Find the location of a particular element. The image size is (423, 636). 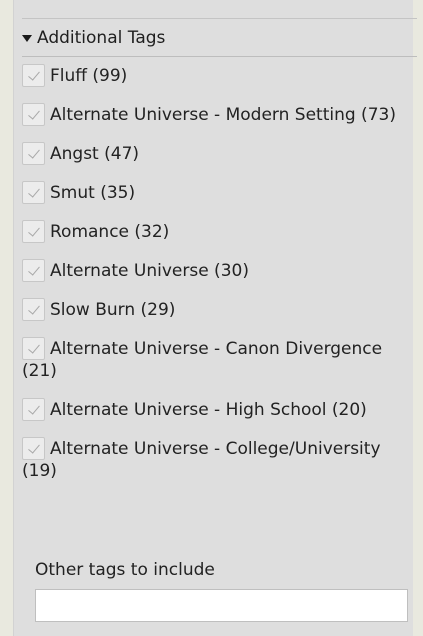

other-tags-input is located at coordinates (221, 605).